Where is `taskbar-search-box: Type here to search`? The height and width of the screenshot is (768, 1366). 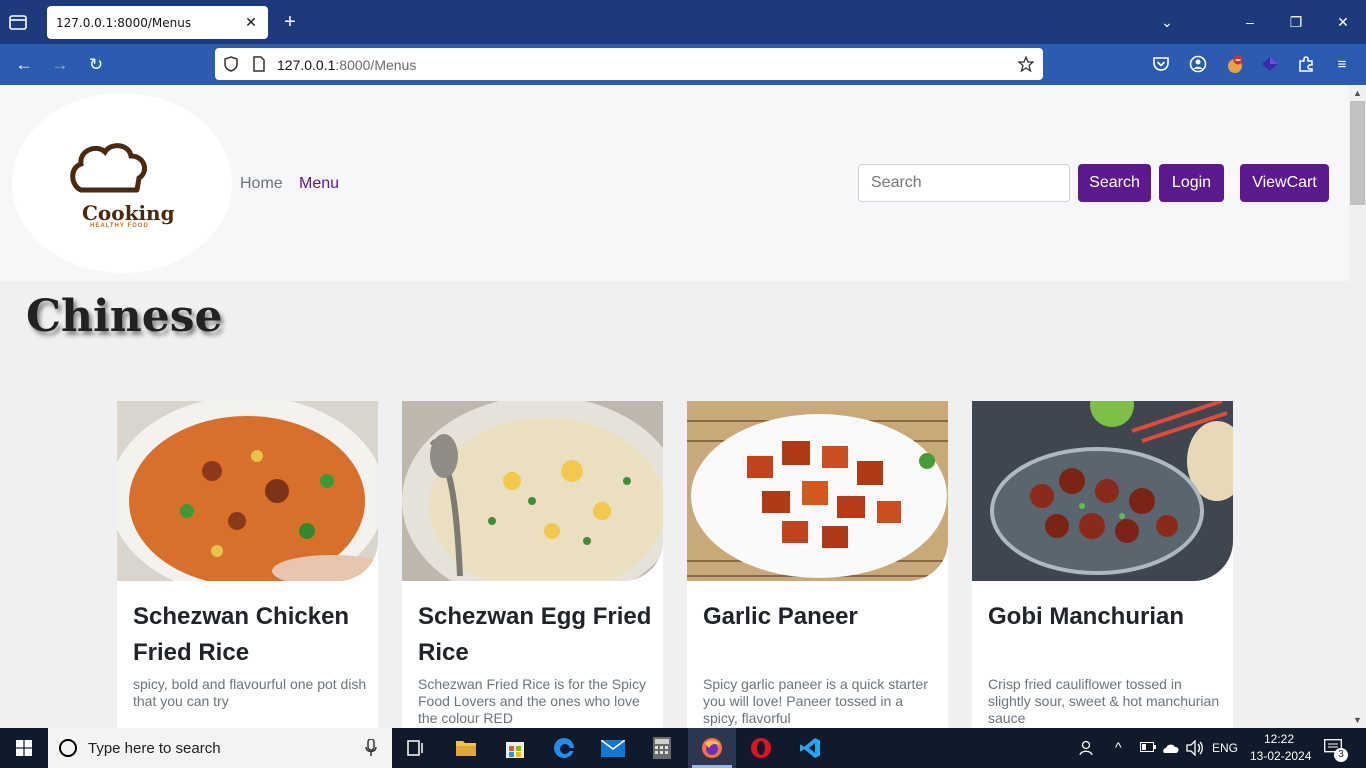
taskbar-search-box: Type here to search is located at coordinates (220, 748).